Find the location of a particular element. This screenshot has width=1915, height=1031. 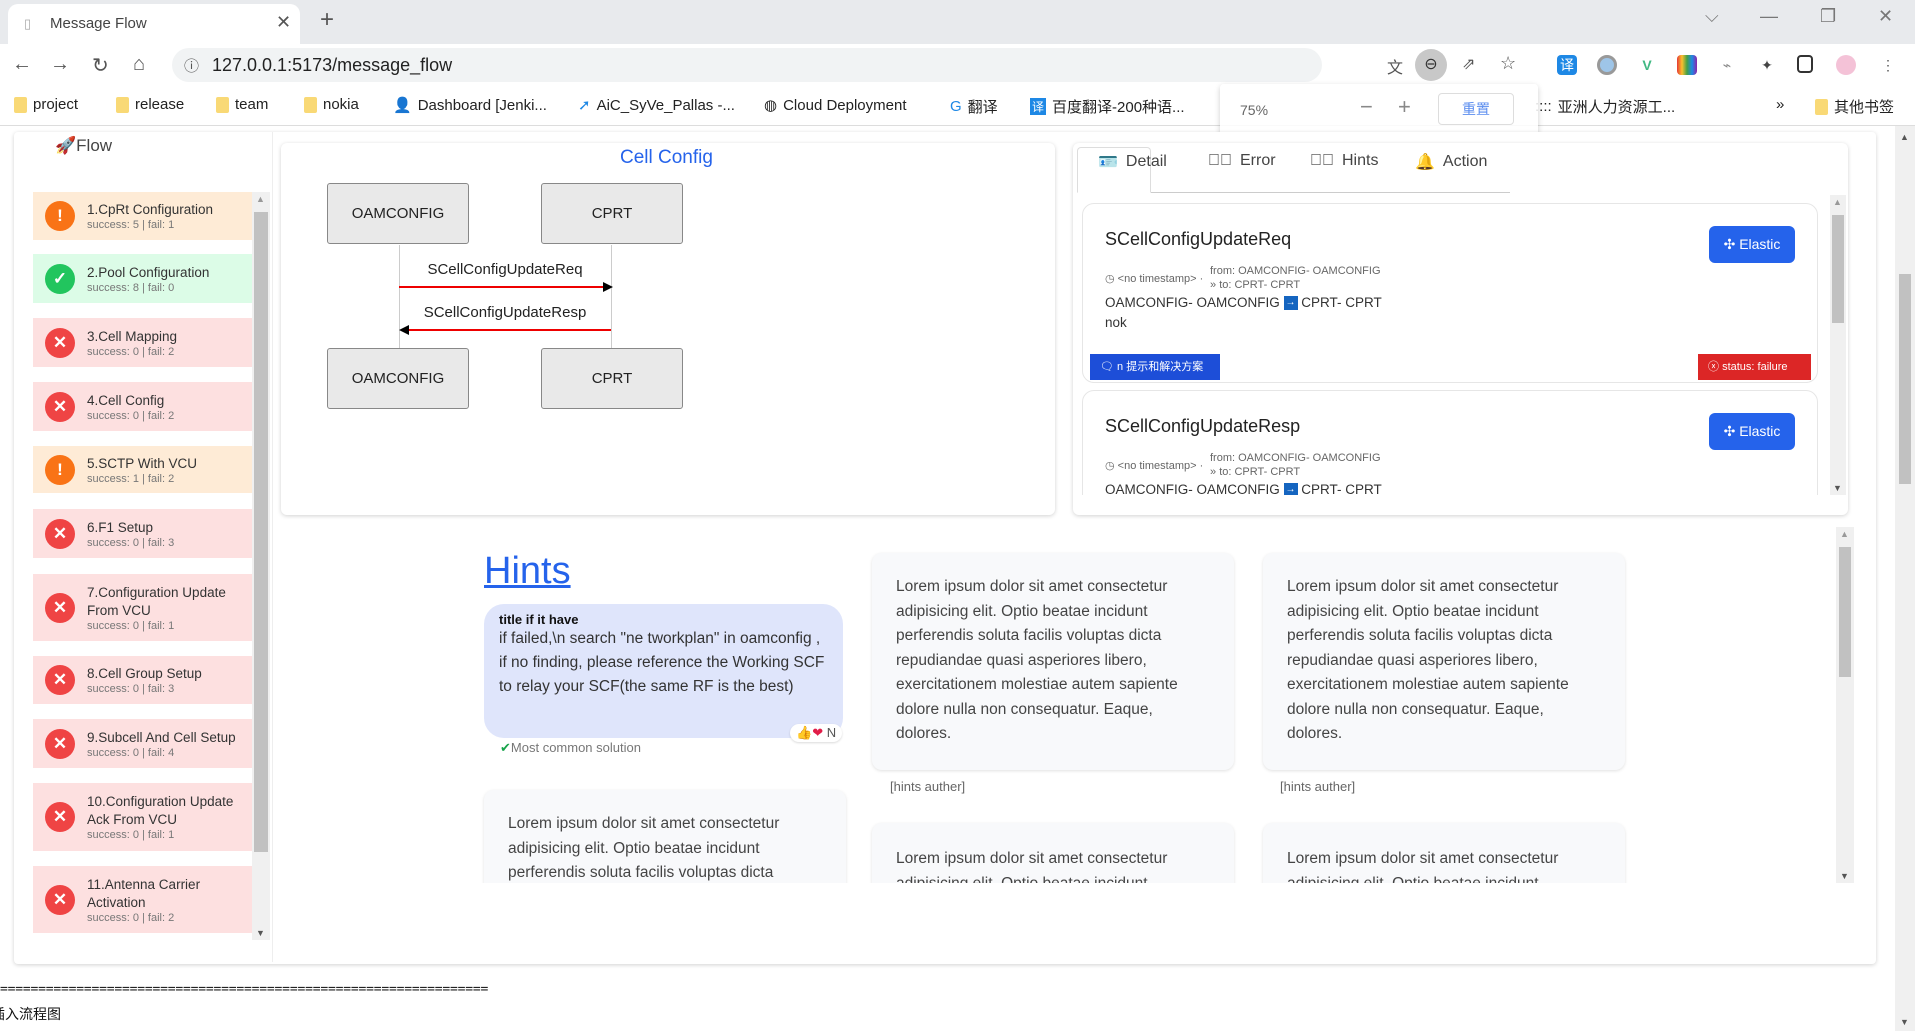

actor-cprt-top: CPRT is located at coordinates (612, 213).